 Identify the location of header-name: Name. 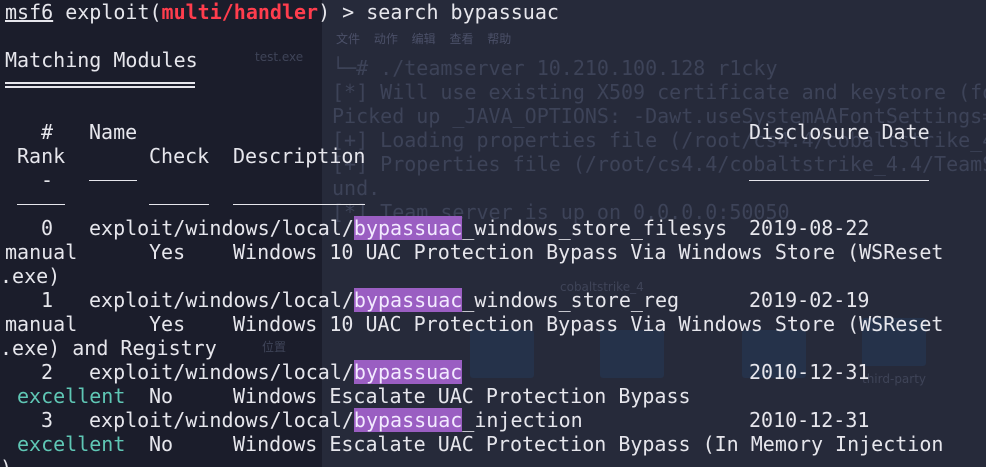
(113, 132).